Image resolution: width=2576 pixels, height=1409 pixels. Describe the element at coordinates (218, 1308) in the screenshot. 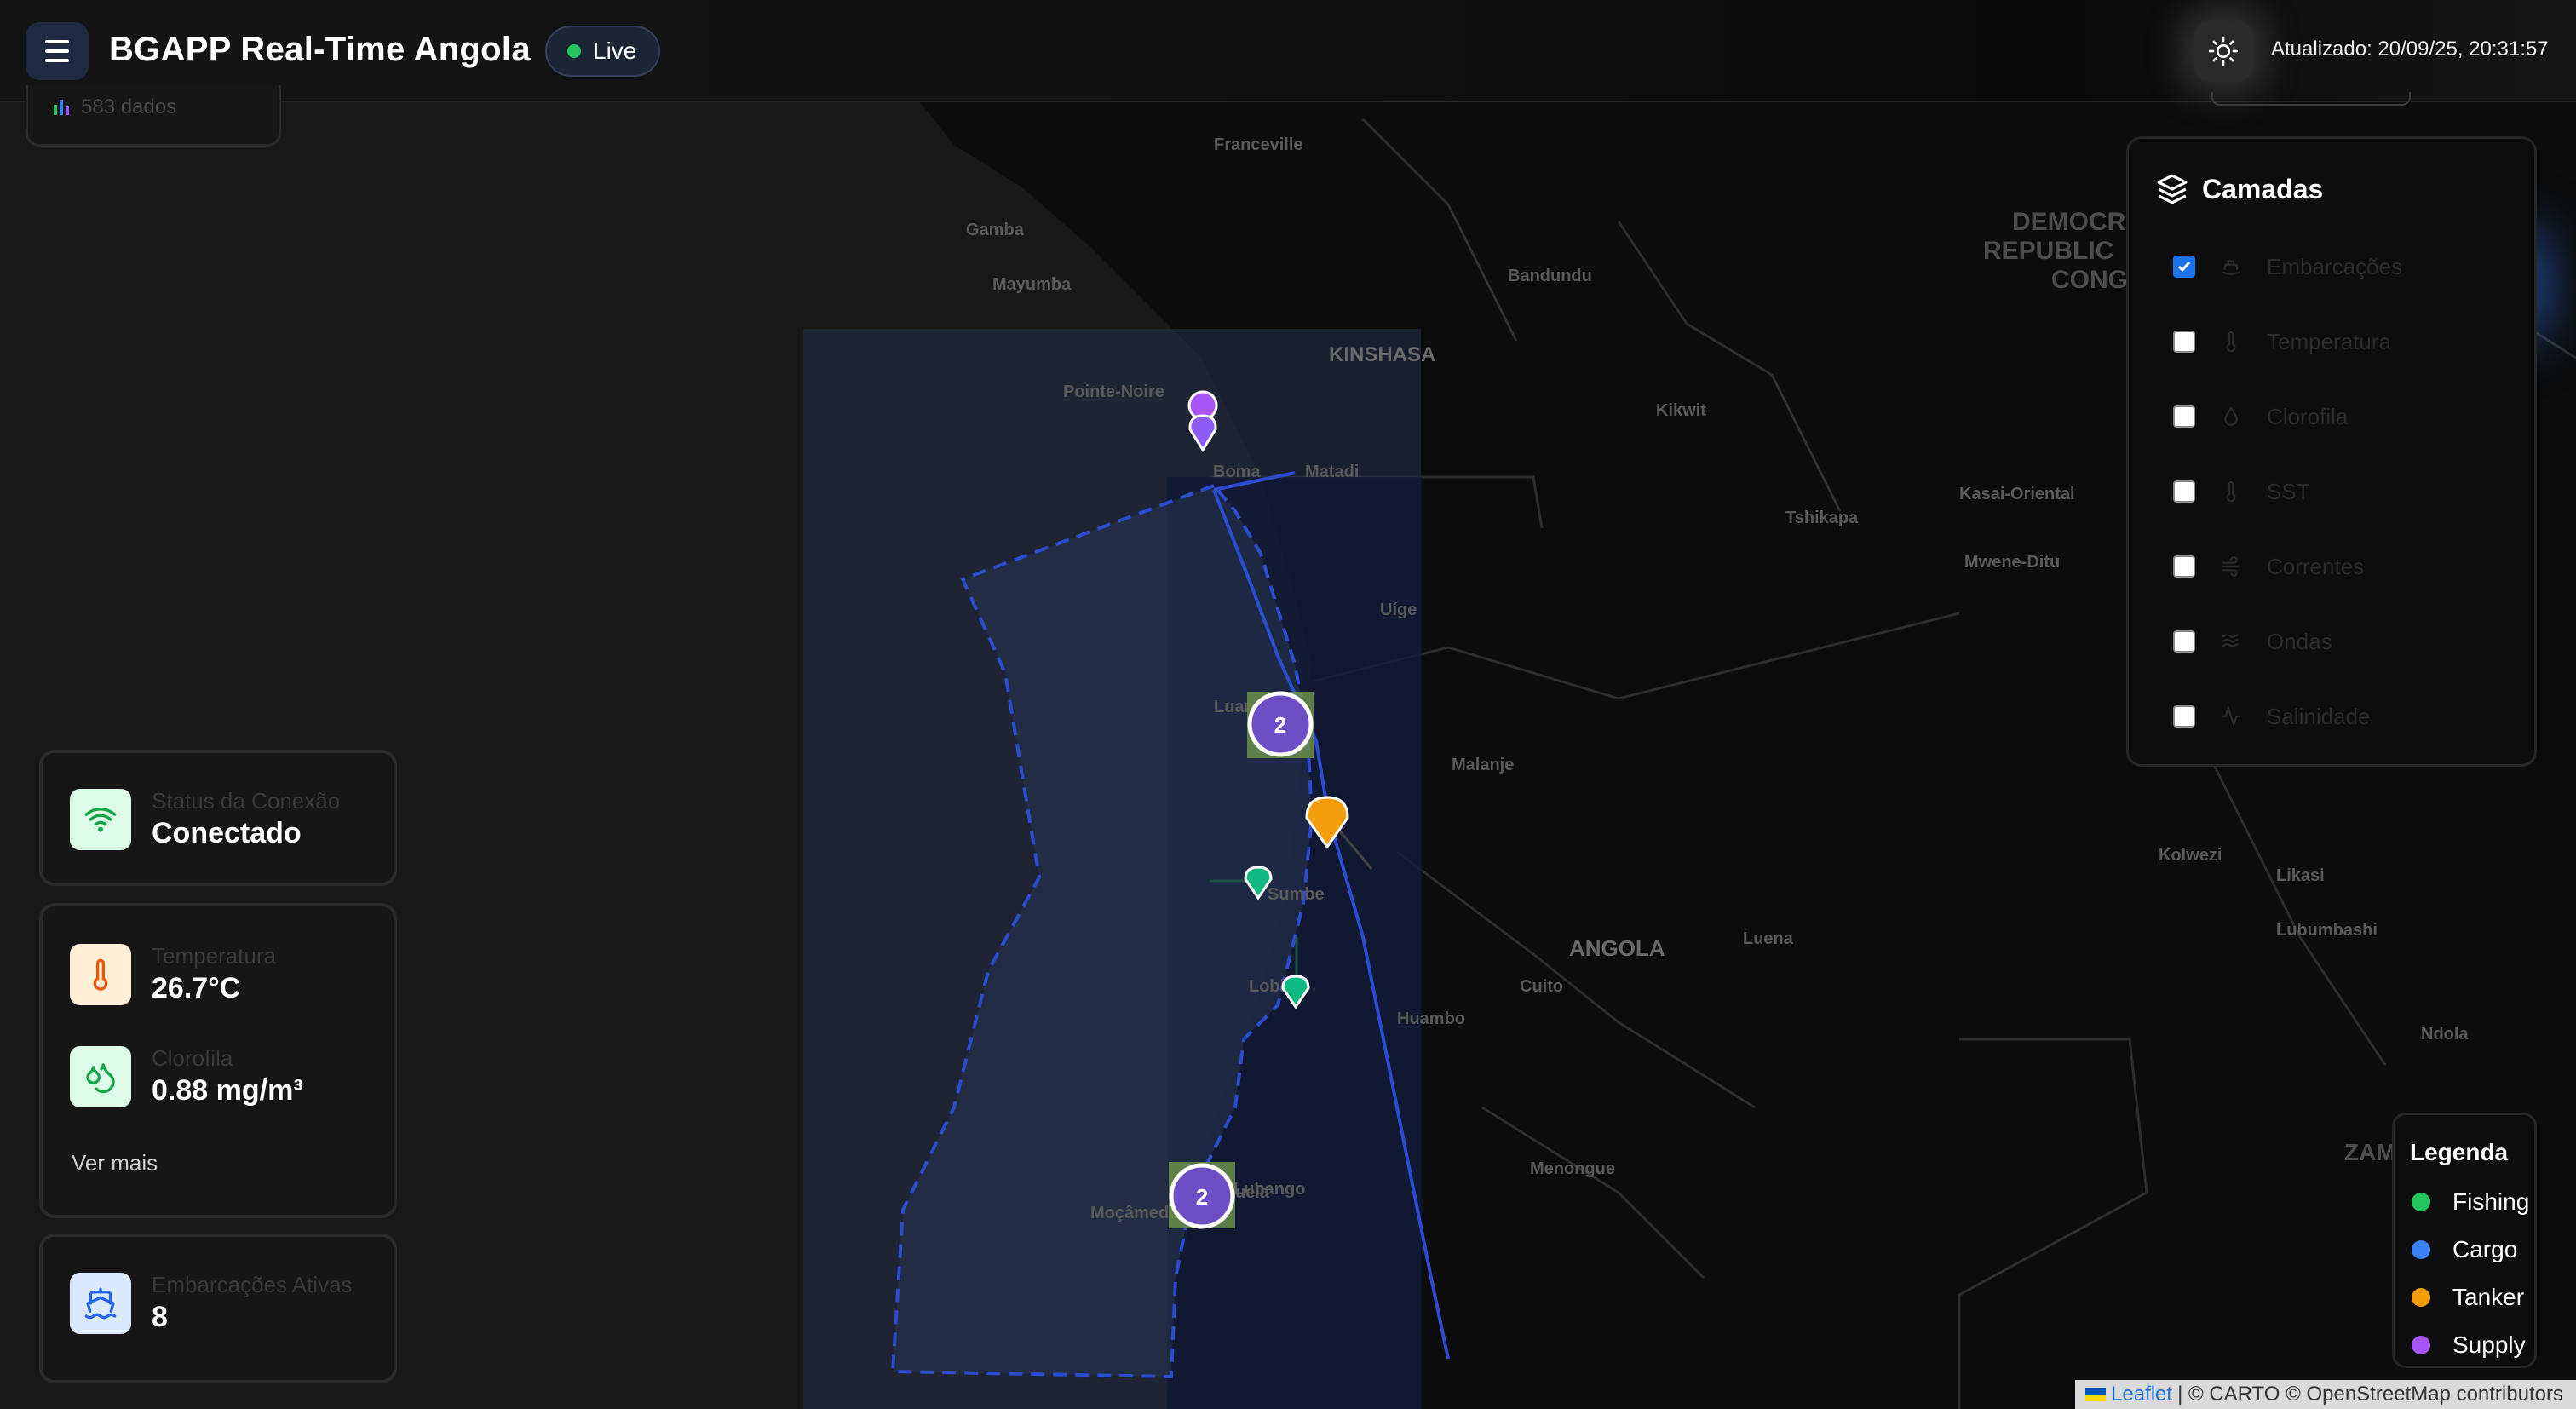

I see `active-vessels-card: Embarcações Ativas 8` at that location.